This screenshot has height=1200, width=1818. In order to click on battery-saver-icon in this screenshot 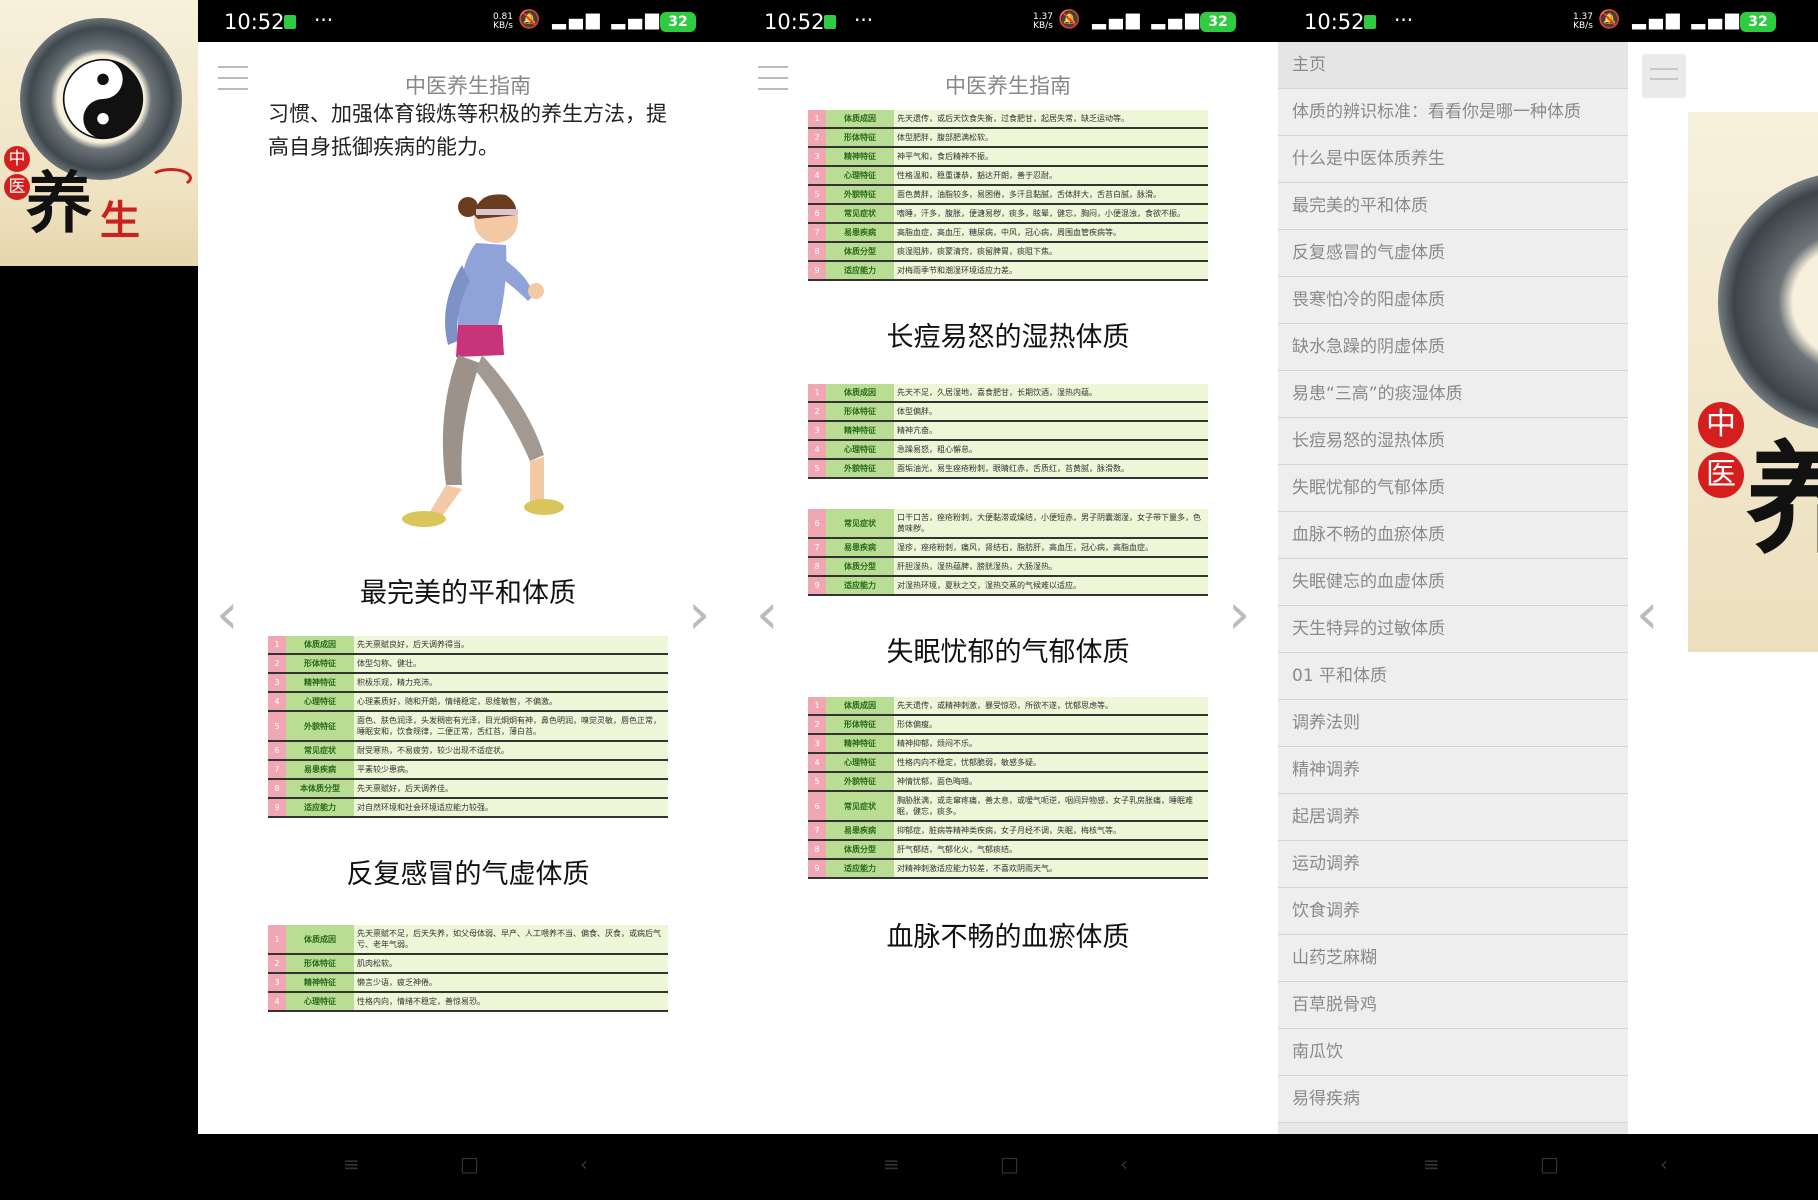, I will do `click(830, 22)`.